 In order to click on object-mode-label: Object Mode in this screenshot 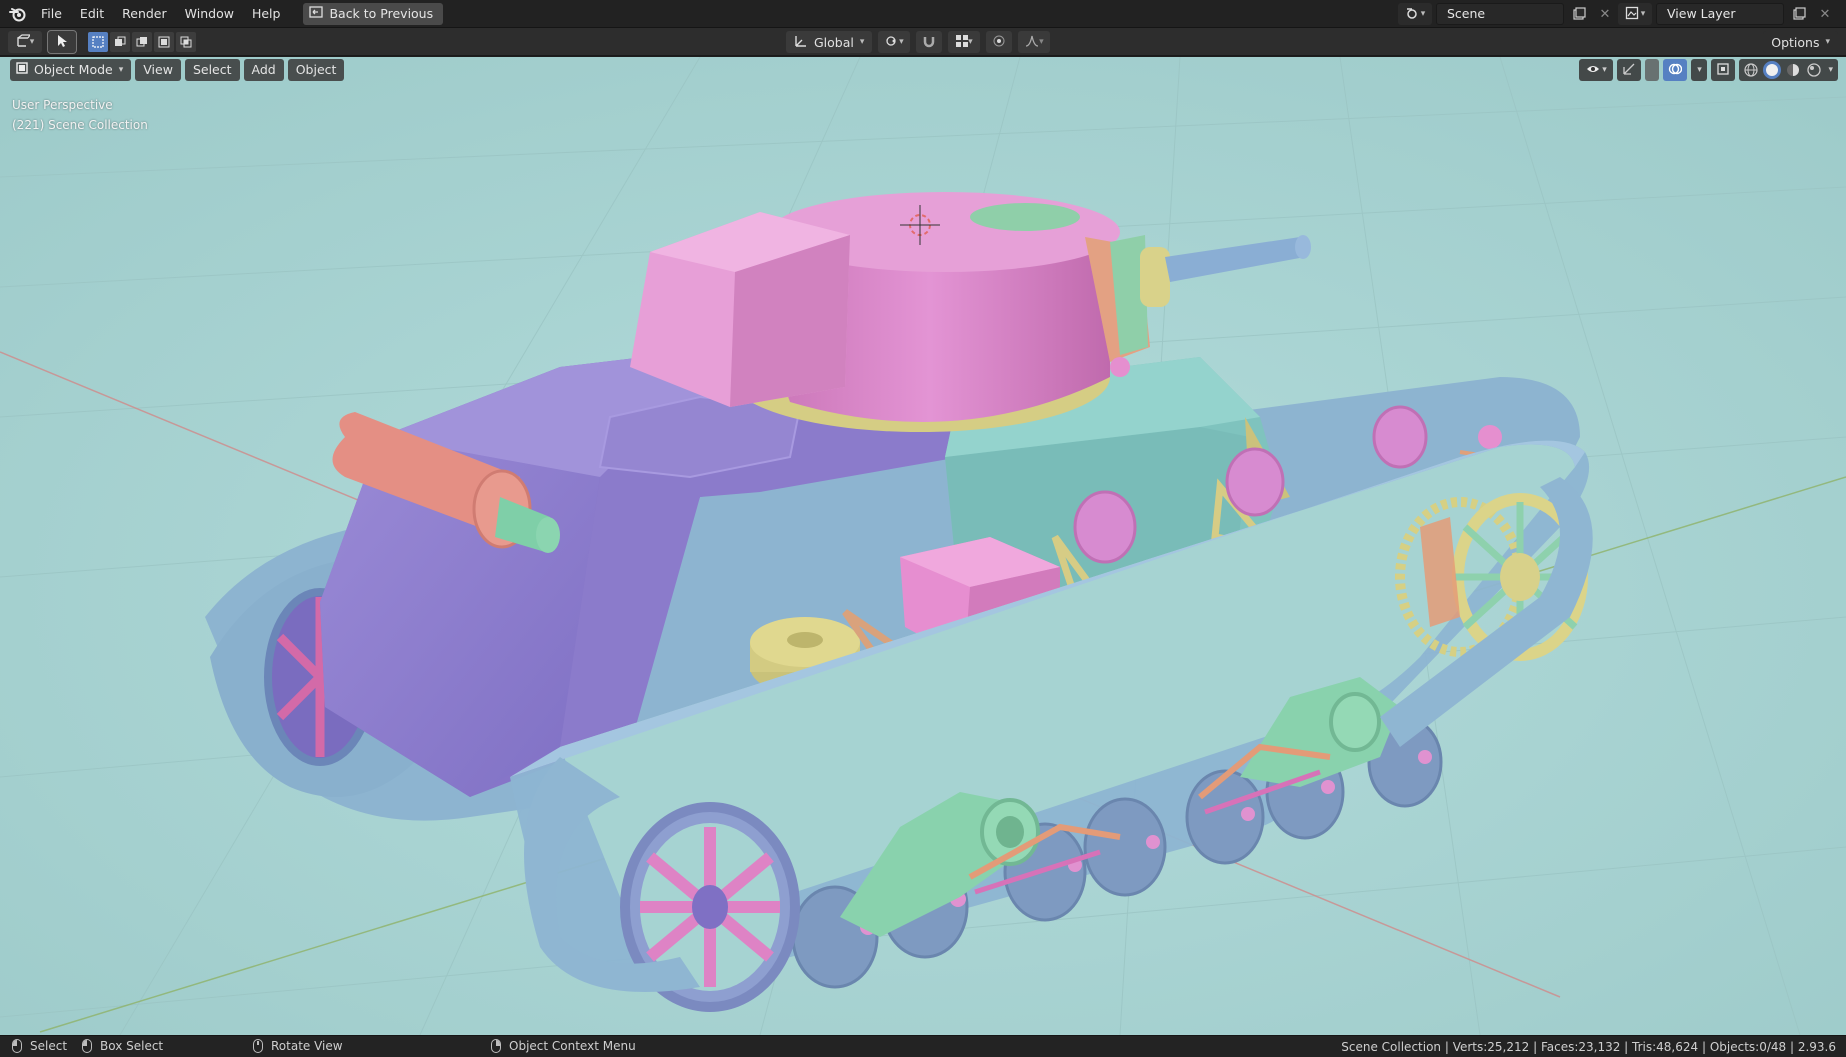, I will do `click(73, 69)`.